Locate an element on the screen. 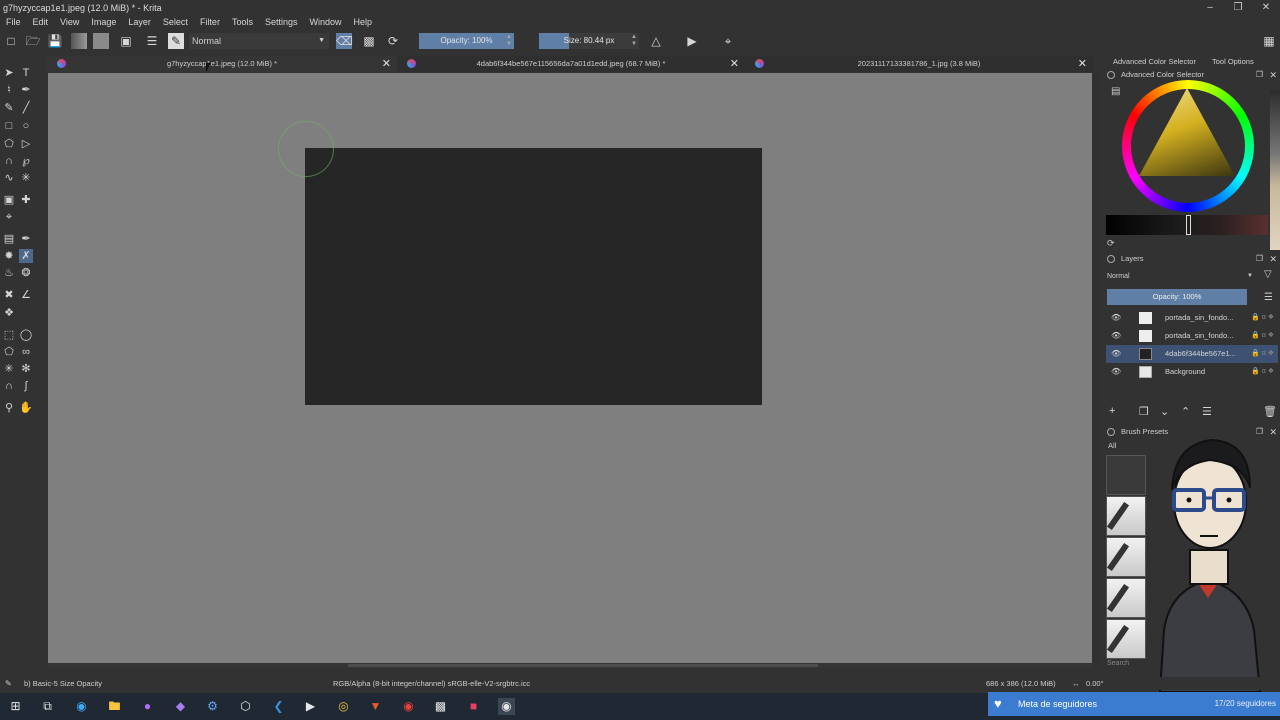 This screenshot has height=720, width=1280. polygon-select-icon: ⬠ is located at coordinates (9, 352).